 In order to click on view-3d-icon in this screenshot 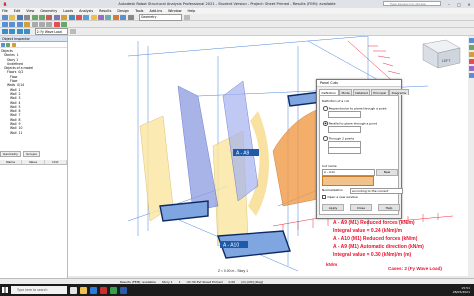, I will do `click(27, 24)`.